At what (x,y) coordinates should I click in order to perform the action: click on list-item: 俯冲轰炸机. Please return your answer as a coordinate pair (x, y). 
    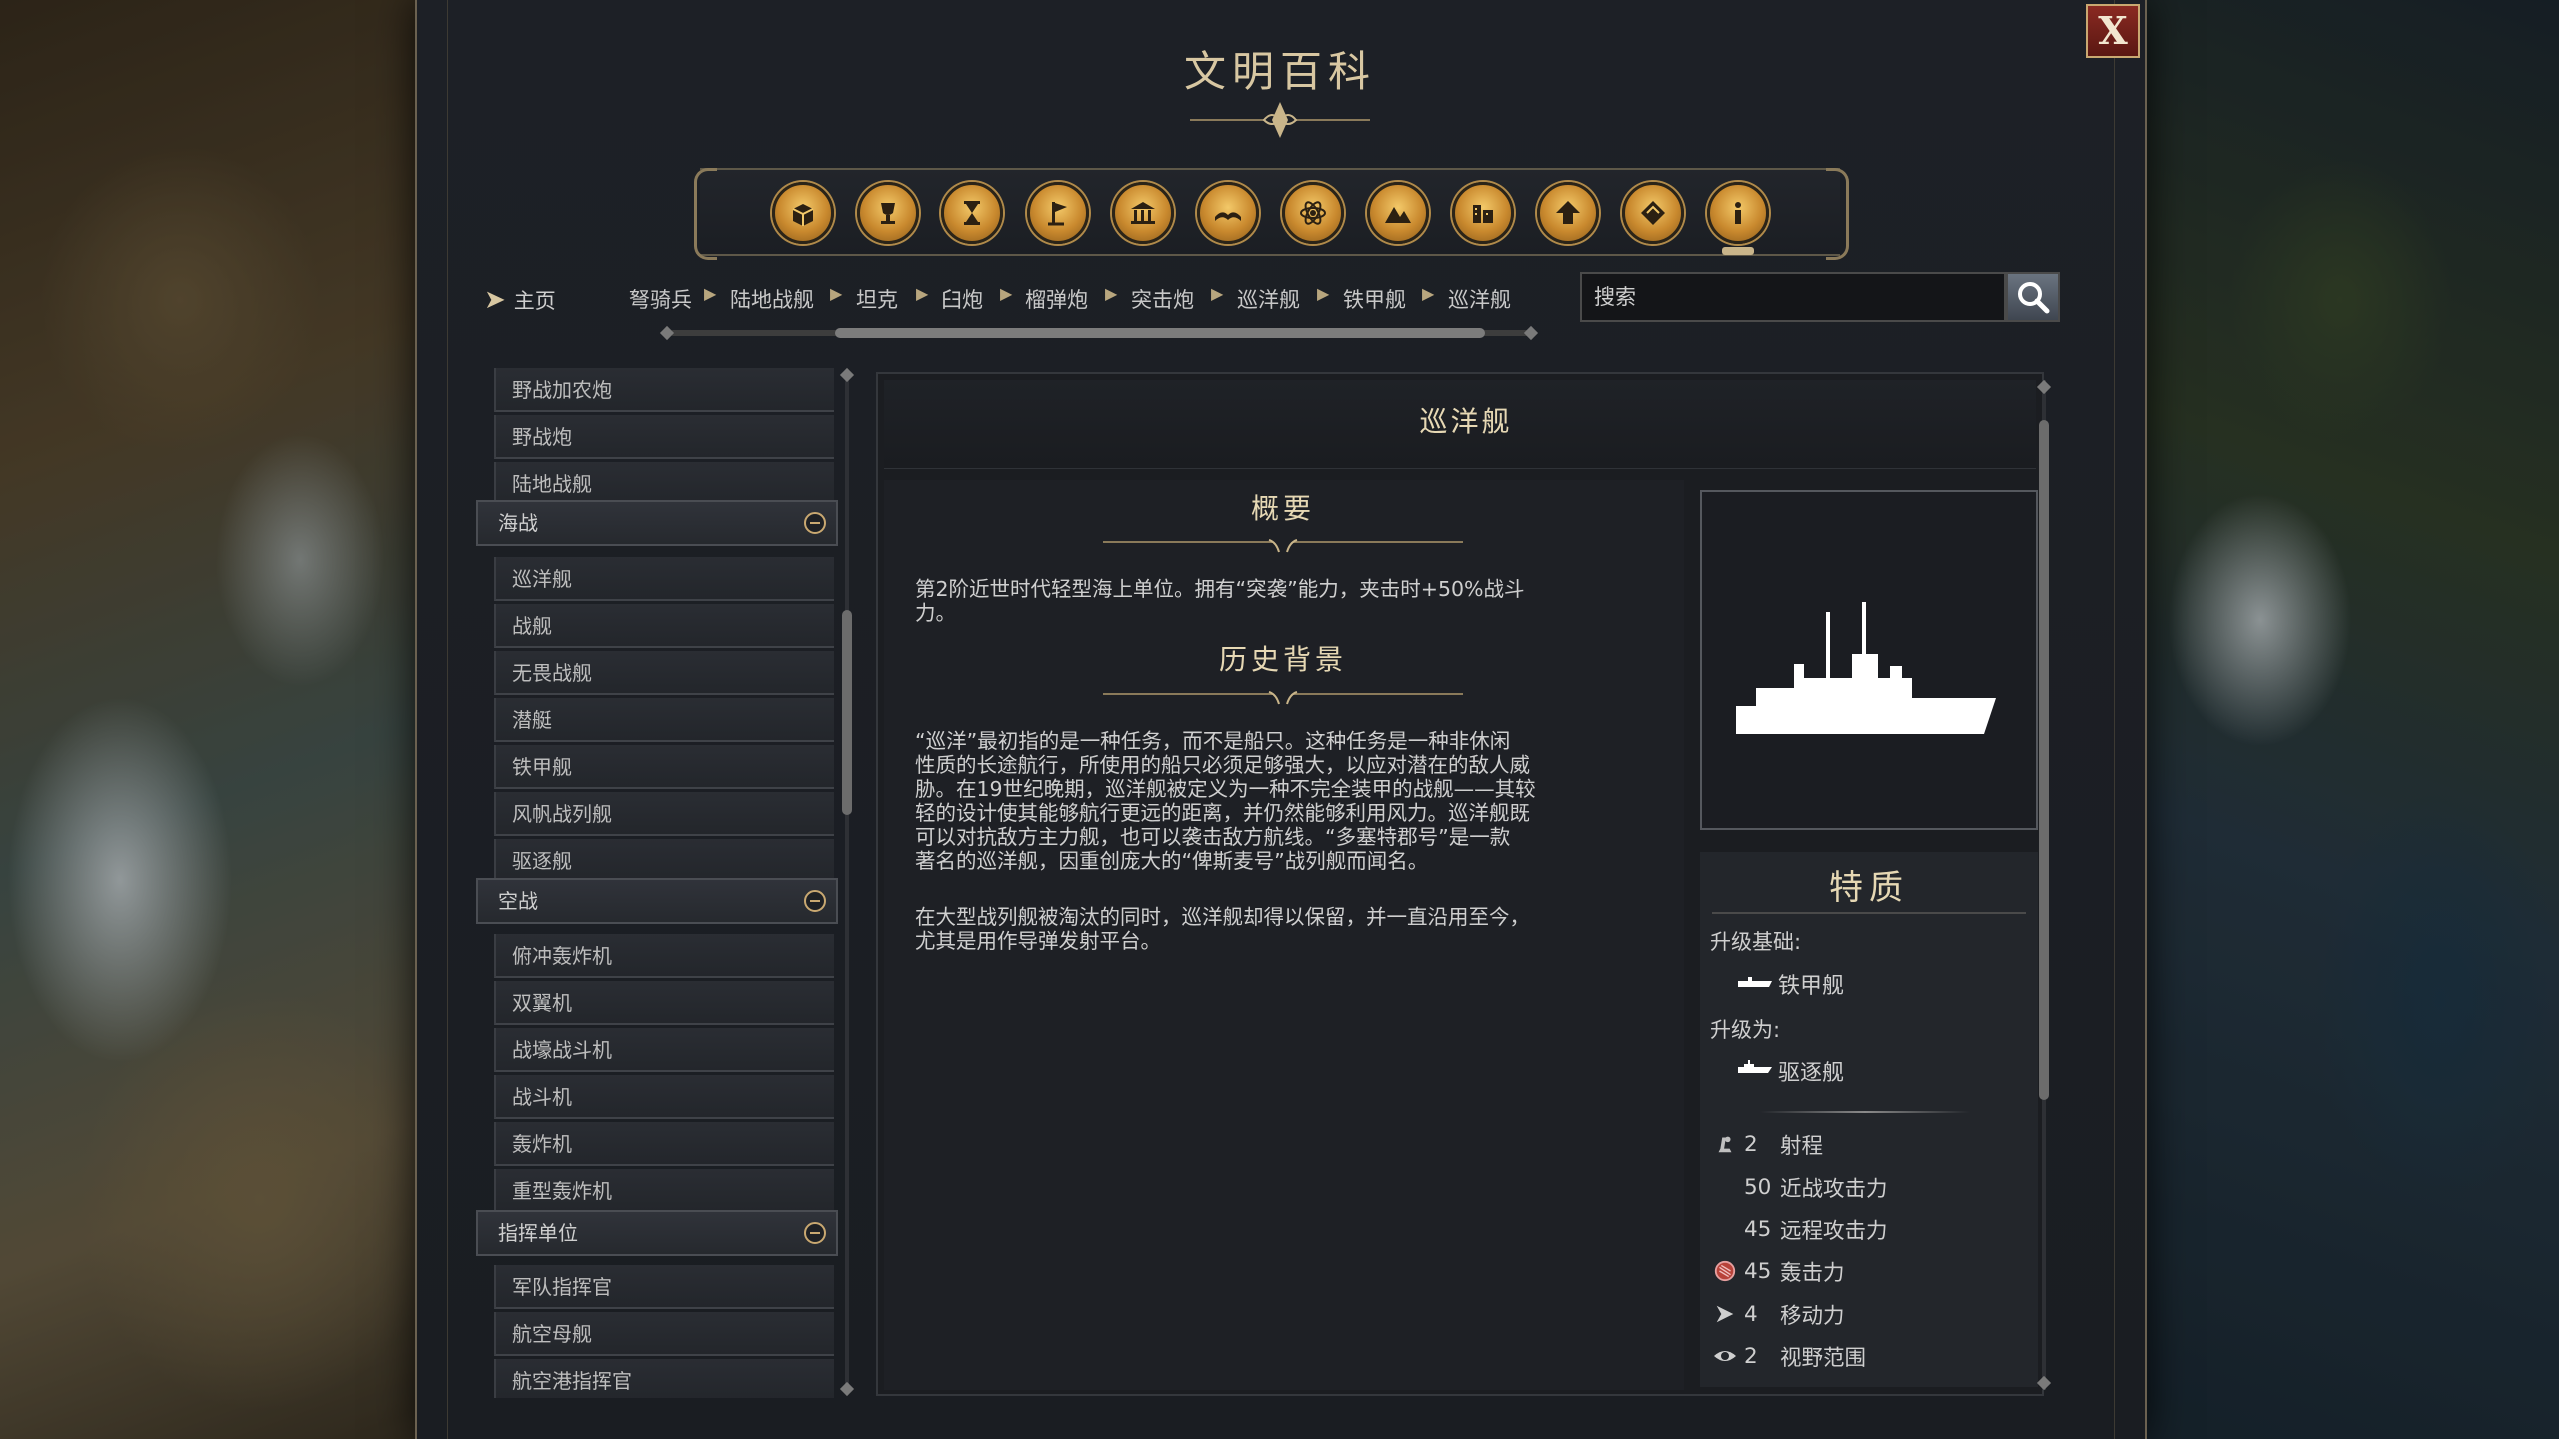
    Looking at the image, I should click on (664, 956).